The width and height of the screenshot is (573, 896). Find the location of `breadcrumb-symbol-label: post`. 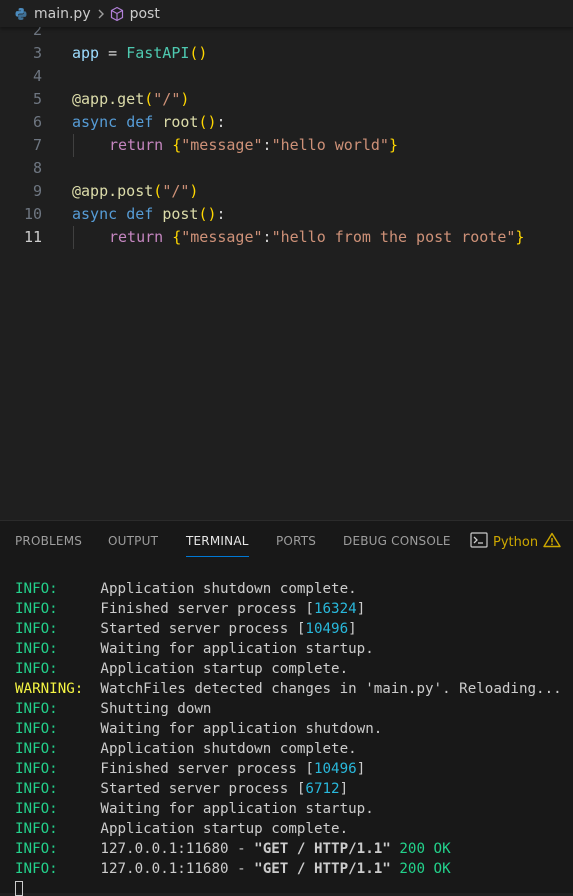

breadcrumb-symbol-label: post is located at coordinates (144, 13).